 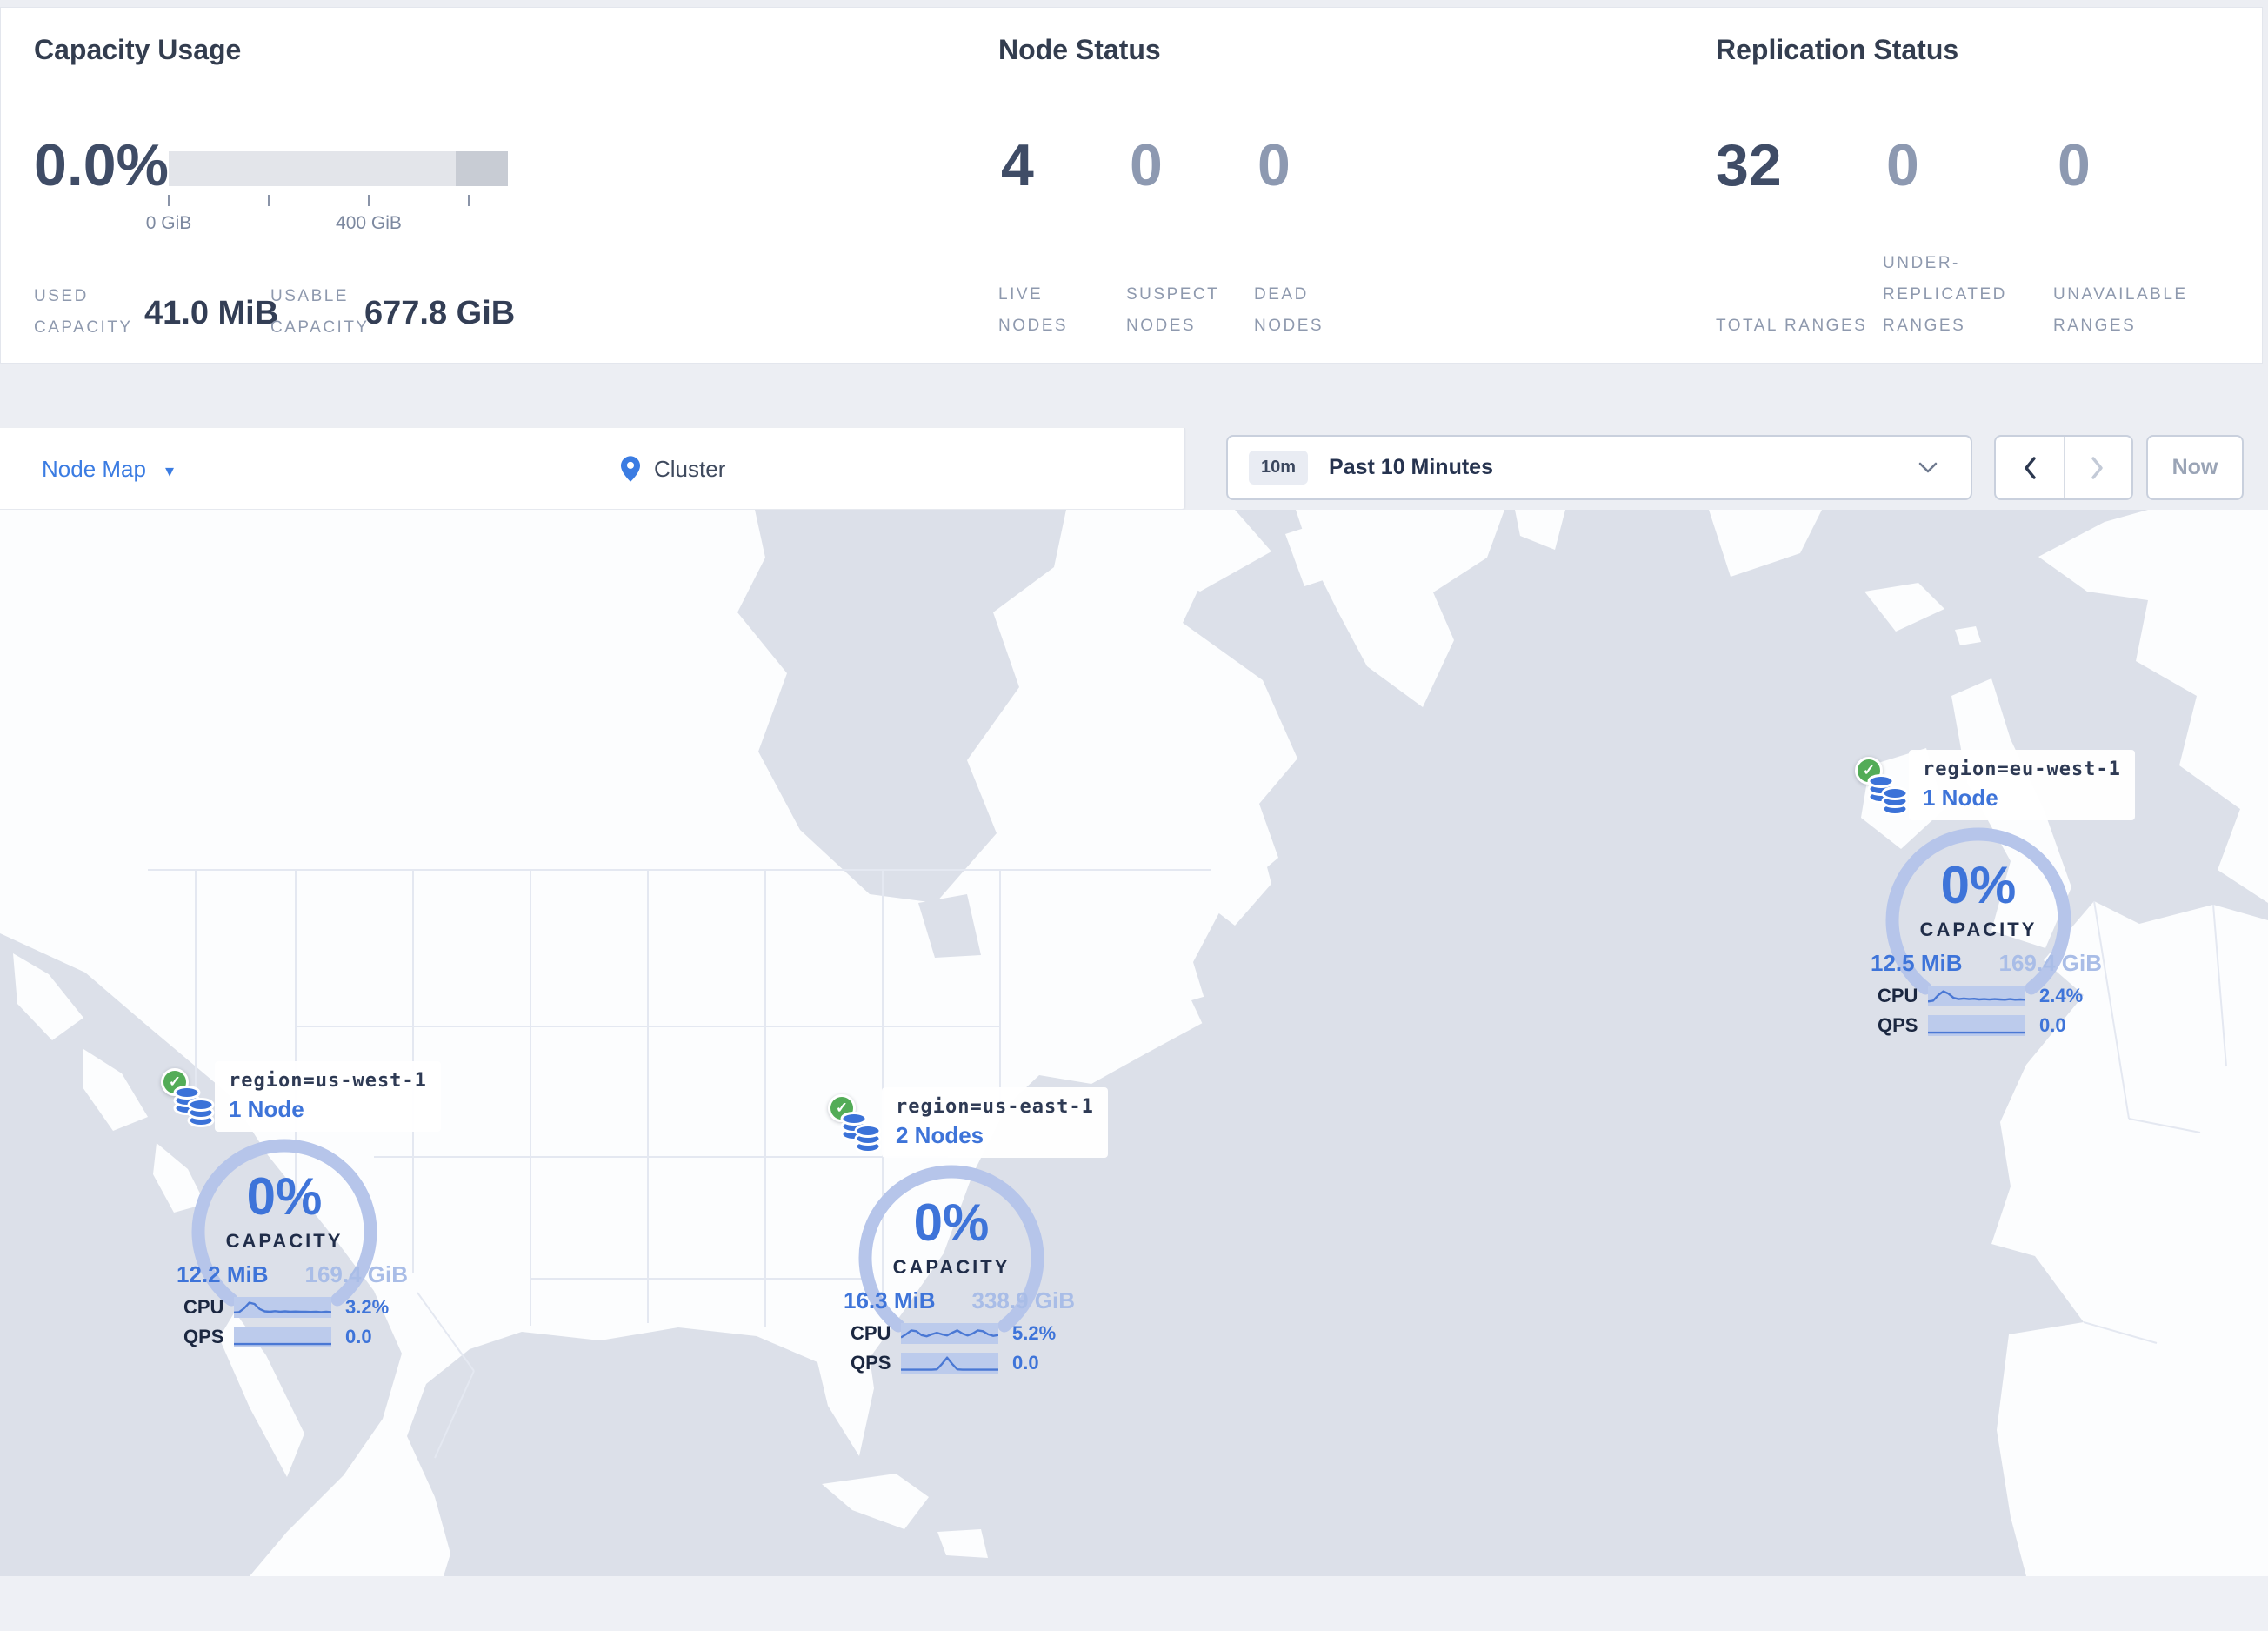 What do you see at coordinates (2061, 995) in the screenshot?
I see `cpu-value: 2.4%` at bounding box center [2061, 995].